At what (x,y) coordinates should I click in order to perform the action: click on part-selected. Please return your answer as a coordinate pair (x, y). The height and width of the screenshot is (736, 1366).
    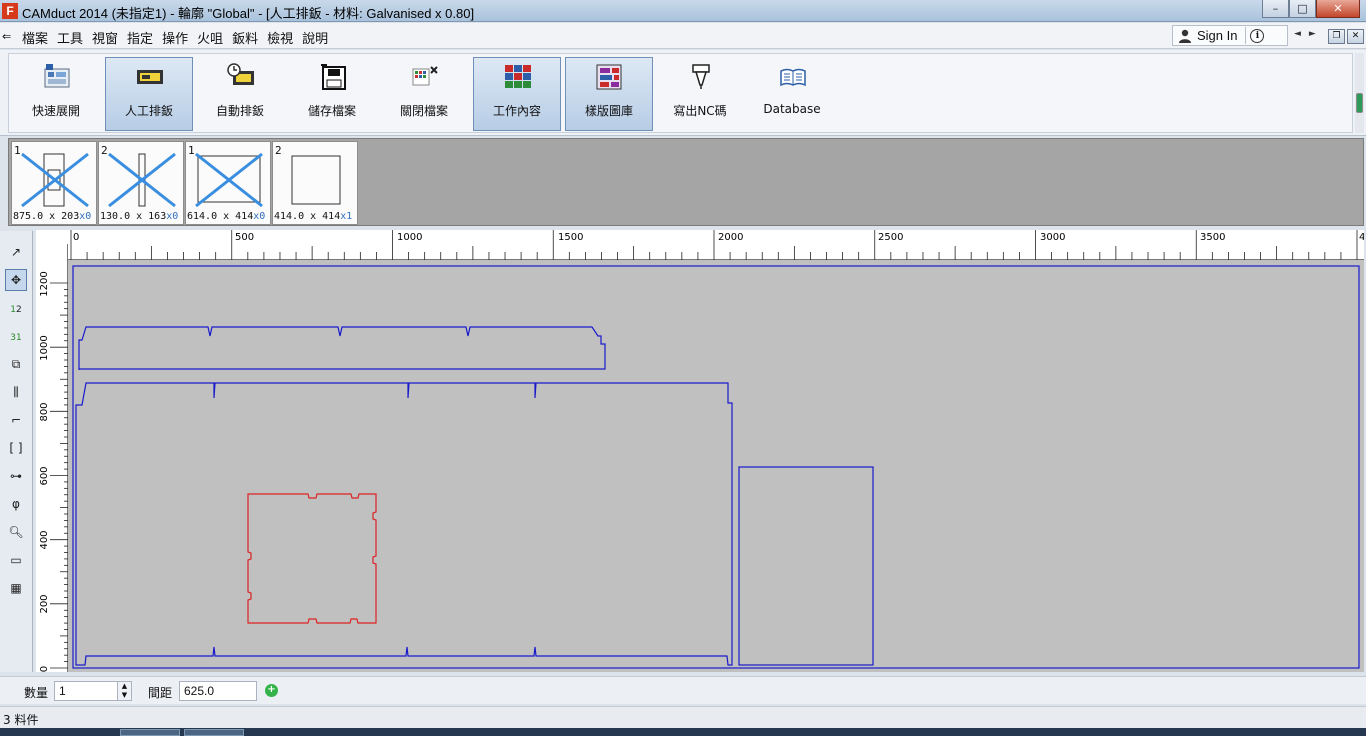
    Looking at the image, I should click on (312, 558).